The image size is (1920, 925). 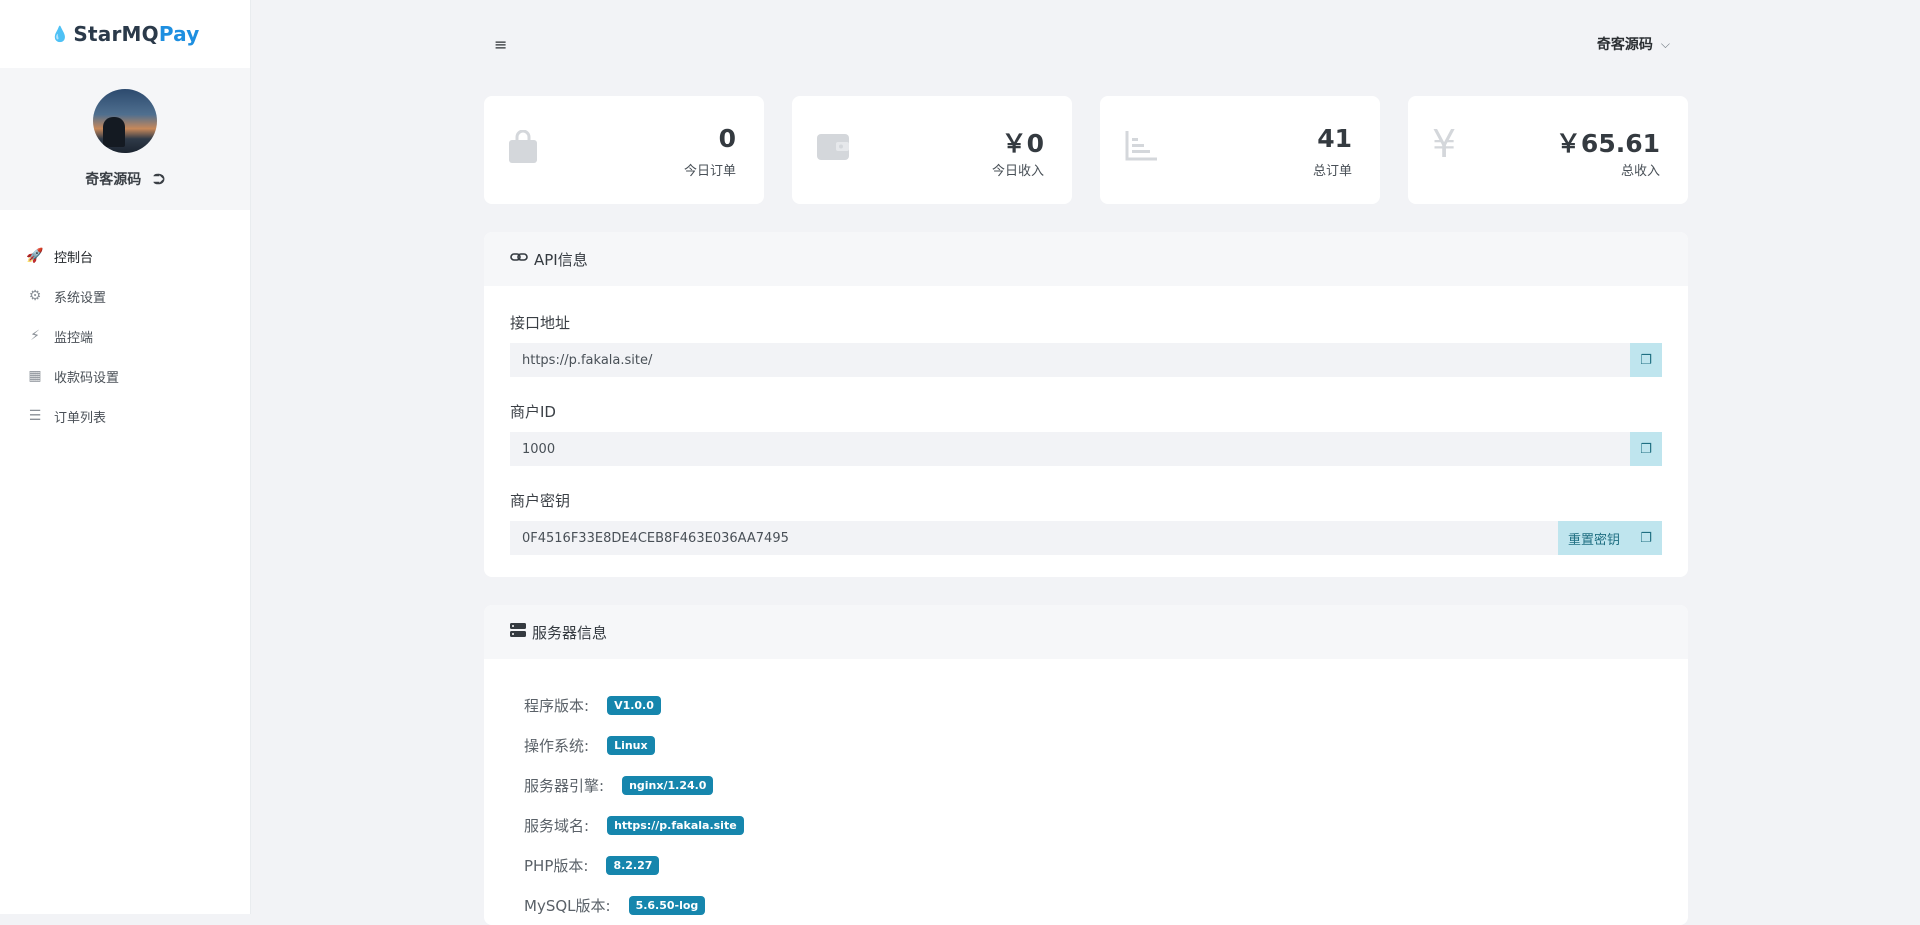 What do you see at coordinates (709, 171) in the screenshot?
I see `stat-label: 今日订单` at bounding box center [709, 171].